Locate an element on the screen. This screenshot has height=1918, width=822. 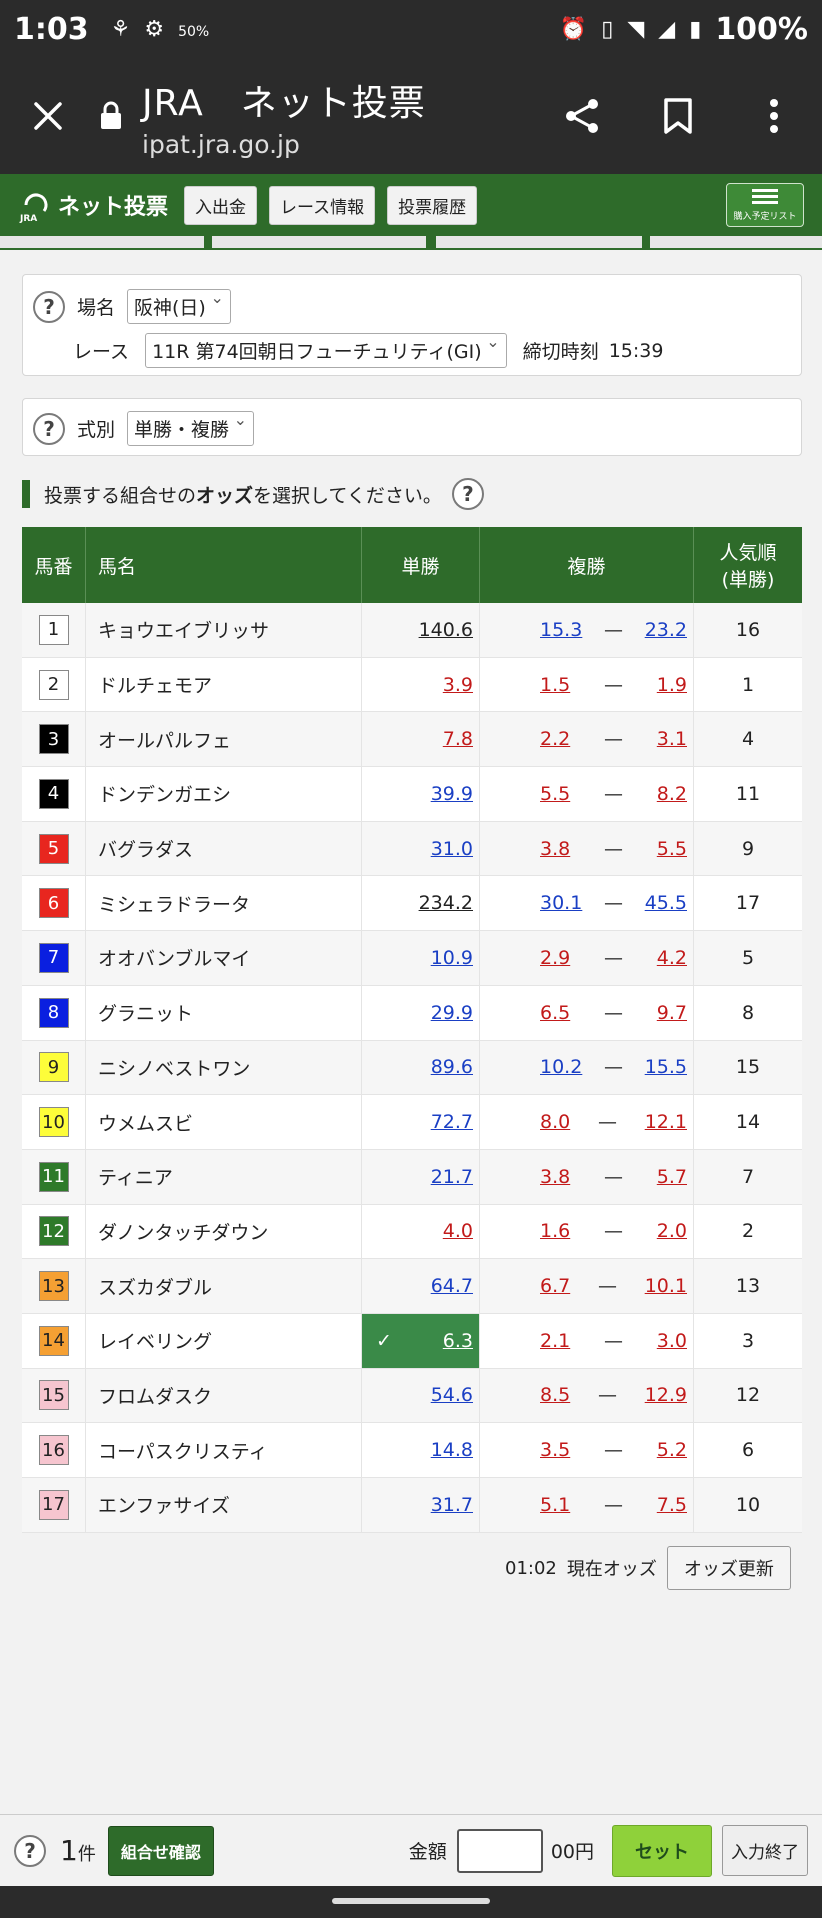
header-num: 馬番 is located at coordinates (54, 565).